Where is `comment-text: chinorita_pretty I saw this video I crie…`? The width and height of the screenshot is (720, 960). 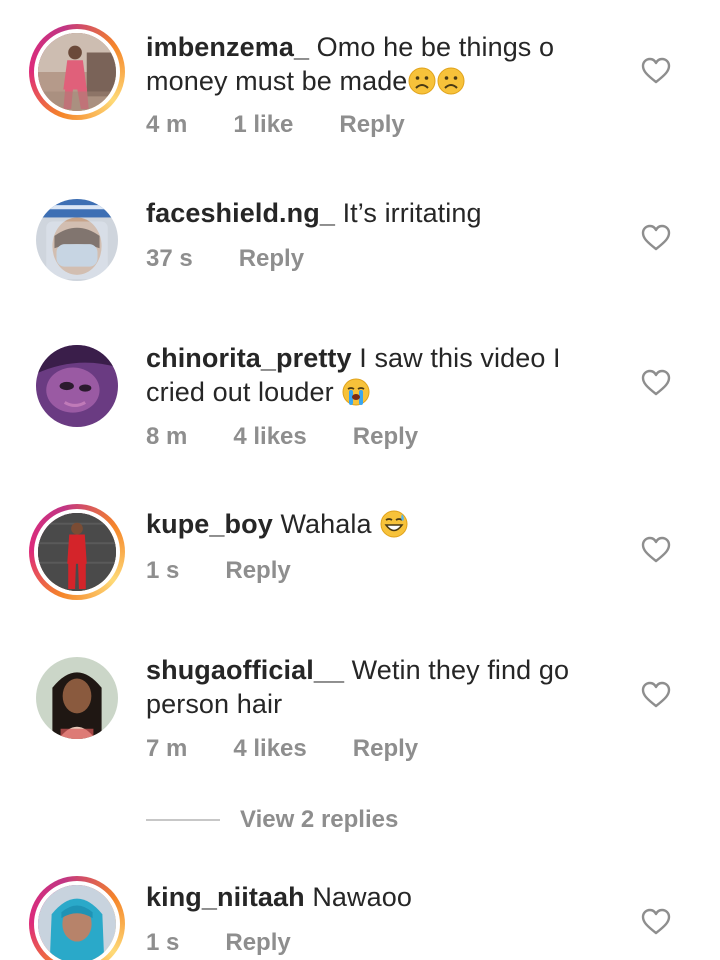 comment-text: chinorita_pretty I saw this video I crie… is located at coordinates (381, 375).